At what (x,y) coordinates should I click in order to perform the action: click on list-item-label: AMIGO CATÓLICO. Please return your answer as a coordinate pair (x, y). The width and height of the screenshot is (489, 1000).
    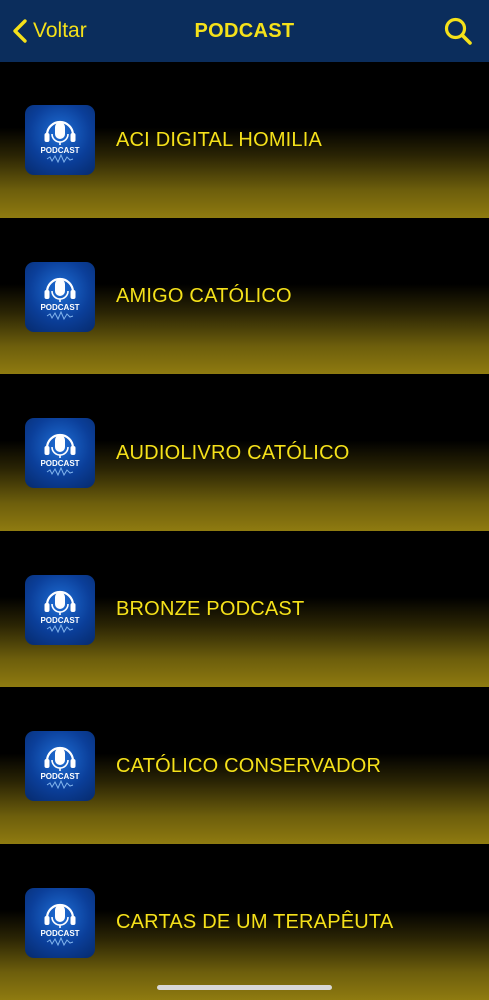
    Looking at the image, I should click on (204, 296).